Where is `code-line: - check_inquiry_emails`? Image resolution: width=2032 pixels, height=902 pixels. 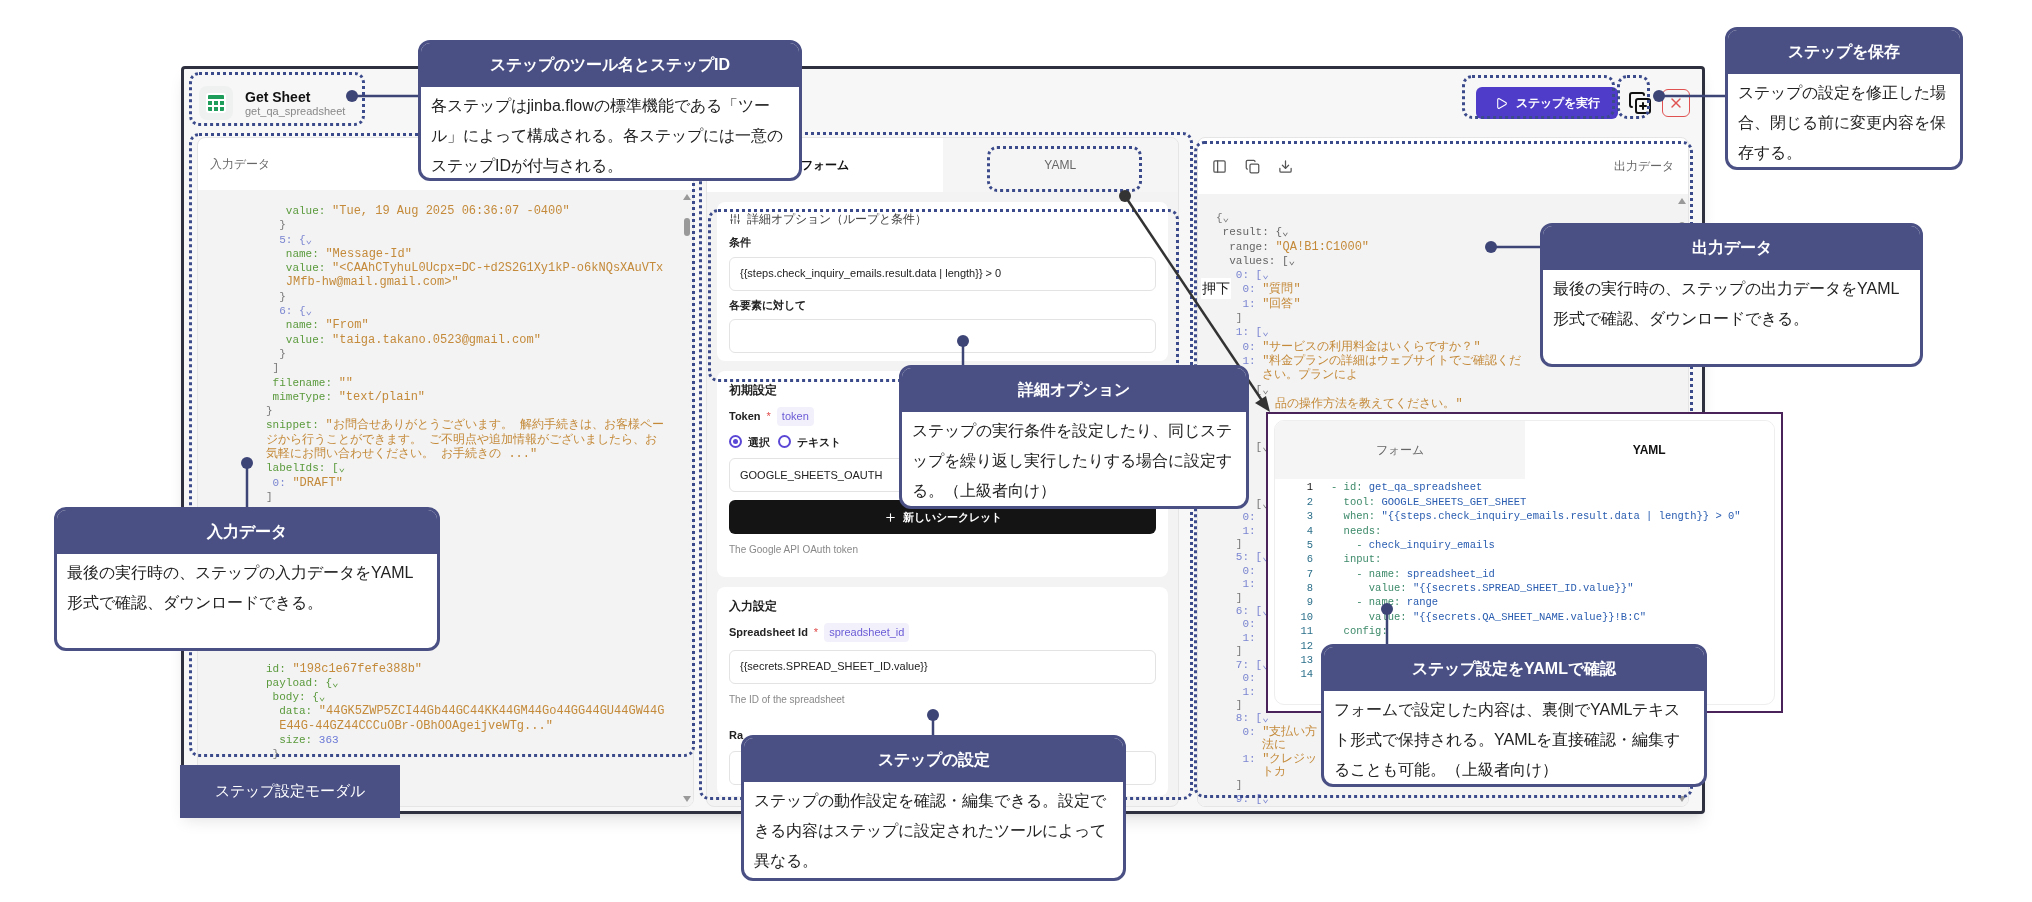
code-line: - check_inquiry_emails is located at coordinates (1425, 545).